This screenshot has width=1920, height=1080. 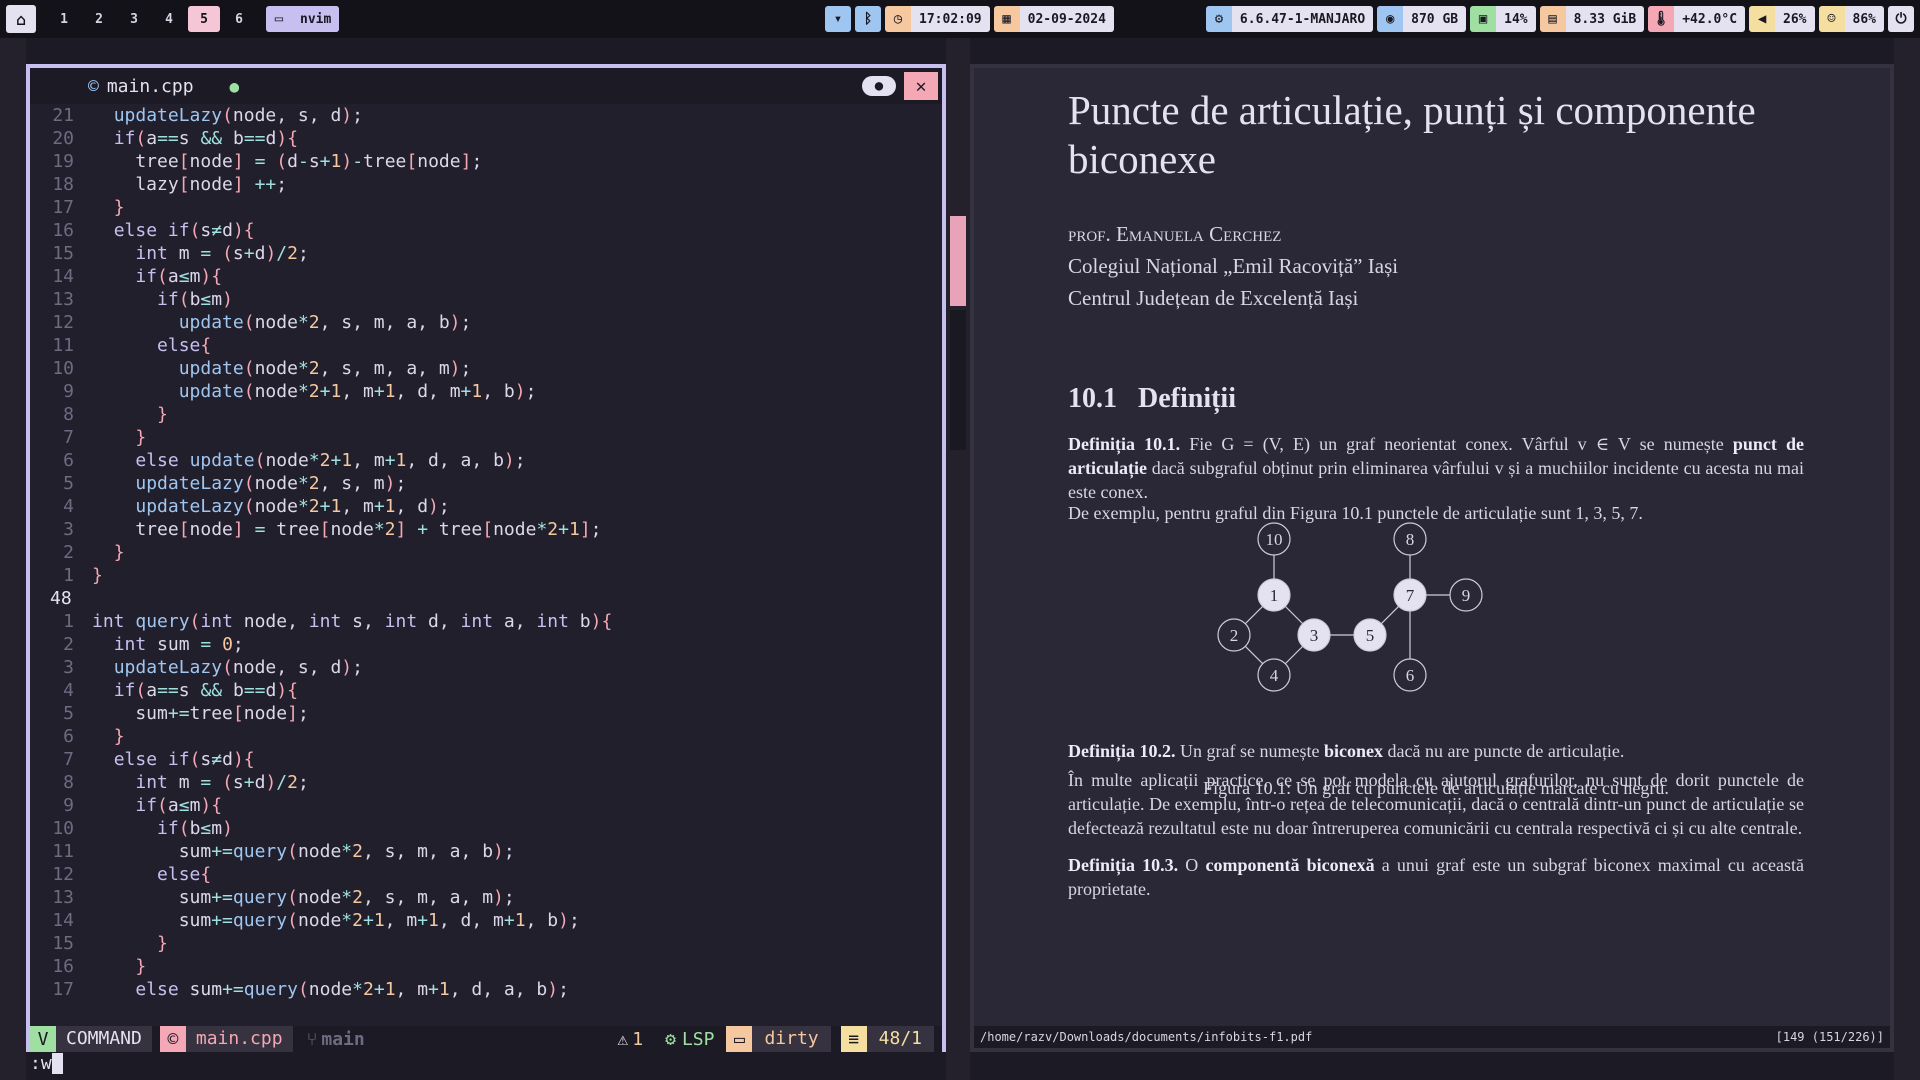 I want to click on code-line: 10 update(node*2, s, m, a, m);, so click(x=486, y=368).